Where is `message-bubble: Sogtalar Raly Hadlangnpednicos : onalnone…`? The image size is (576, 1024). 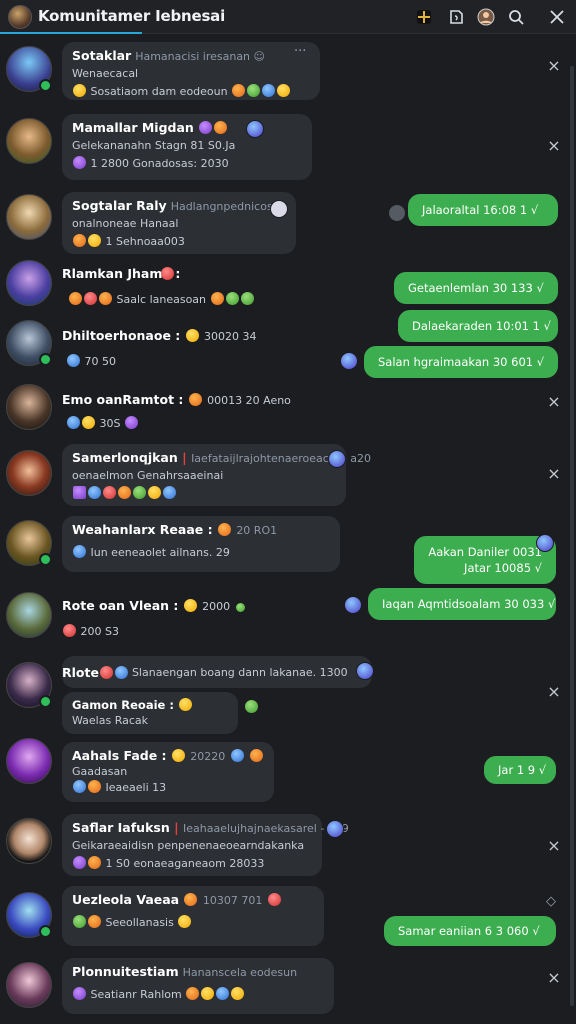 message-bubble: Sogtalar Raly Hadlangnpednicos : onalnone… is located at coordinates (179, 223).